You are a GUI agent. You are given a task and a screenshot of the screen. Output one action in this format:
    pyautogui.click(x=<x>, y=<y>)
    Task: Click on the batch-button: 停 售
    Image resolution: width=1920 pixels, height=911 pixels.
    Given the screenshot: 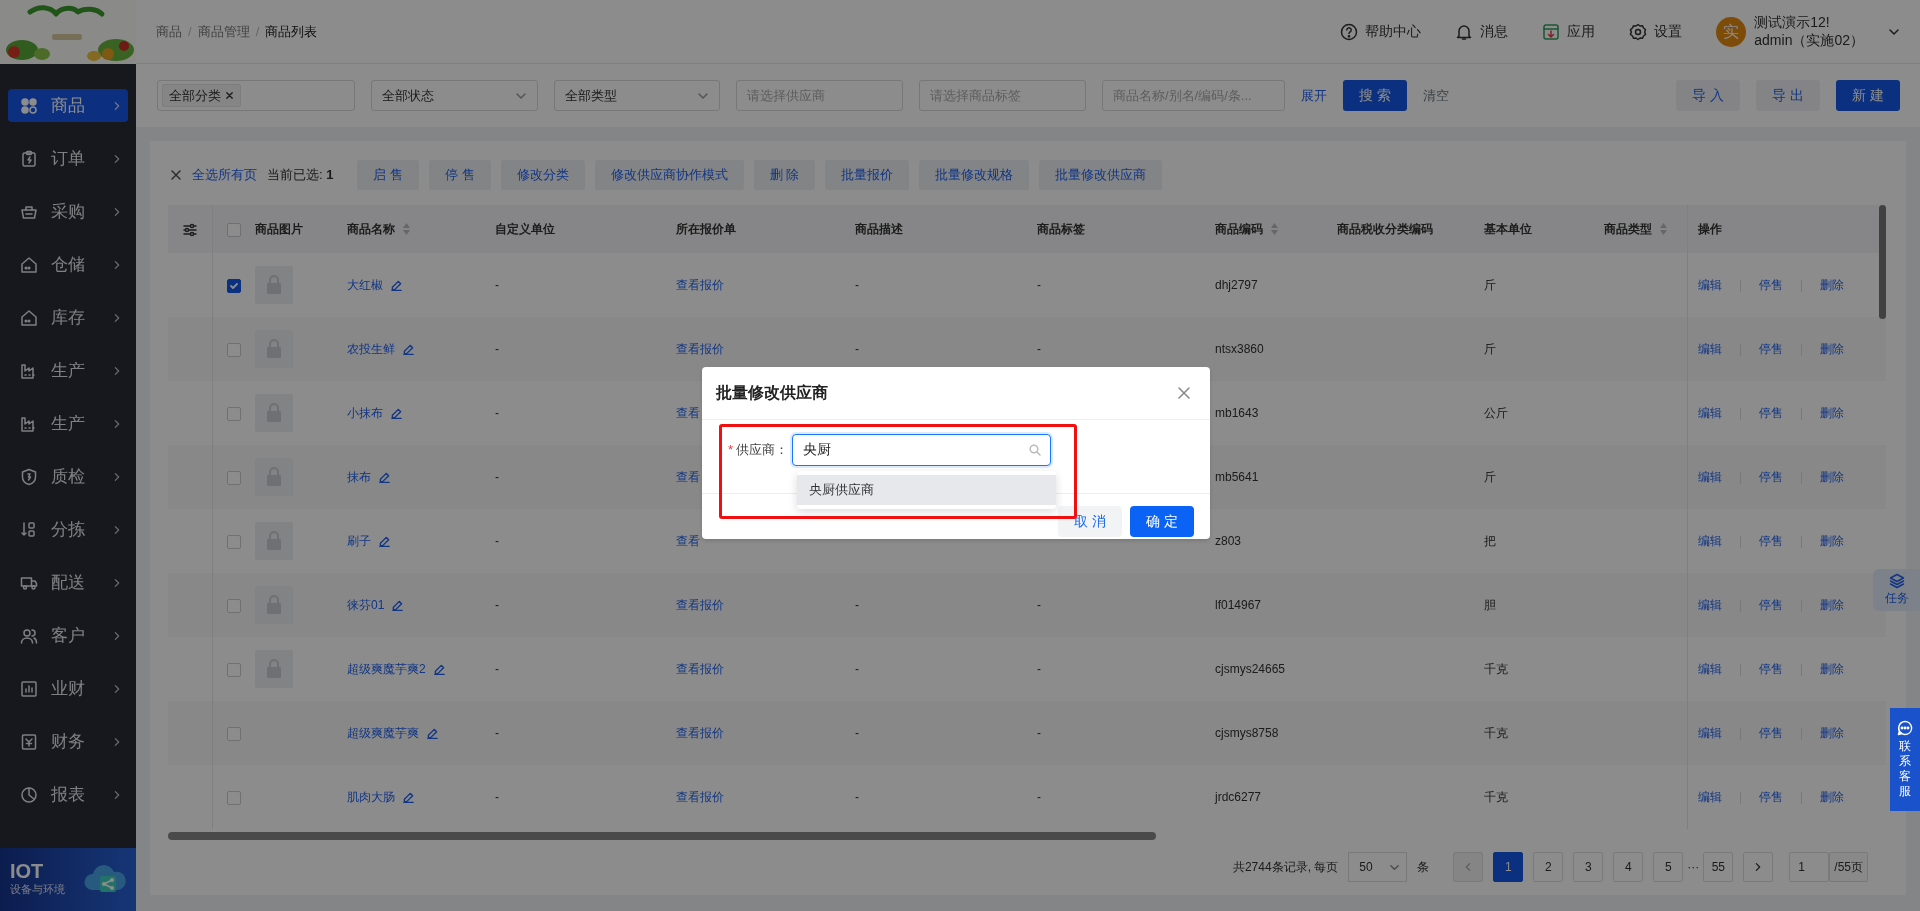 What is the action you would take?
    pyautogui.click(x=460, y=175)
    